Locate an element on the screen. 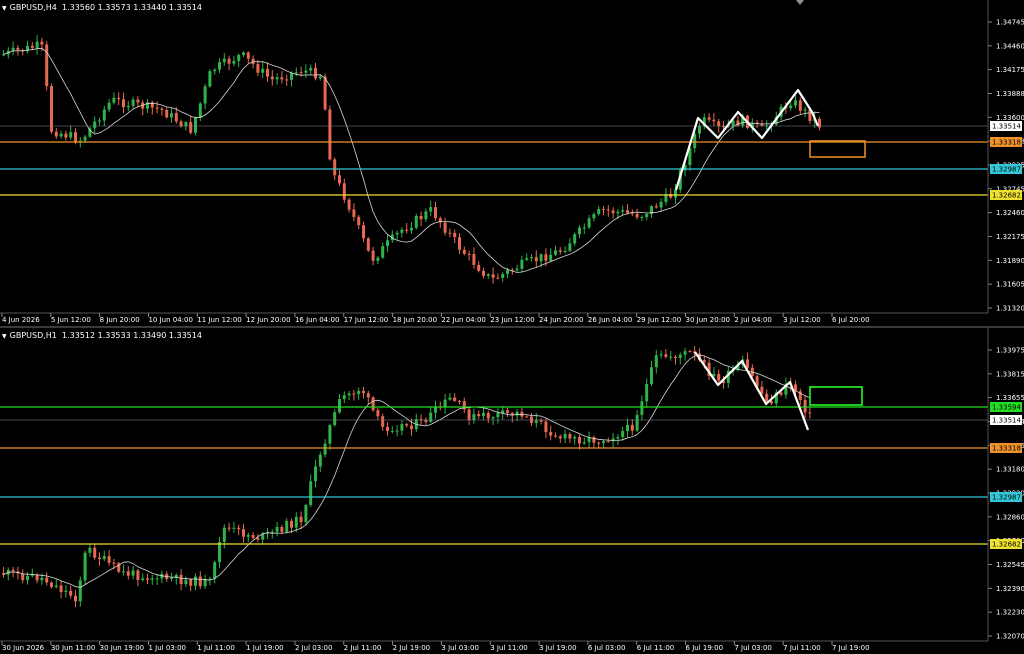 The width and height of the screenshot is (1024, 654). time-tick-label: 30 Jun 19:00 is located at coordinates (122, 648).